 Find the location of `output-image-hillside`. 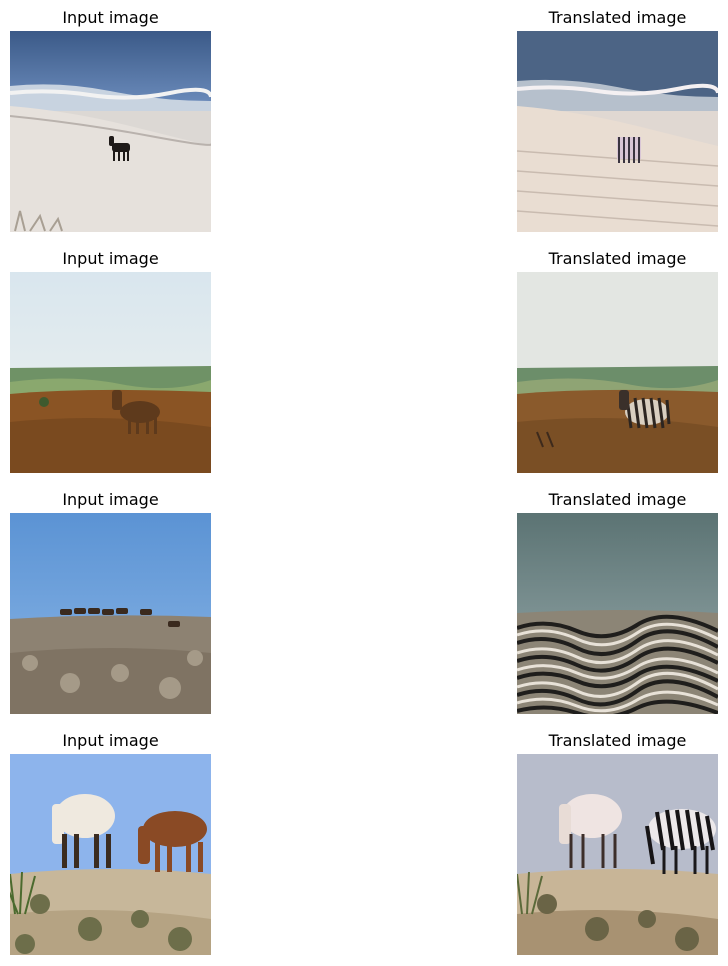

output-image-hillside is located at coordinates (617, 372).